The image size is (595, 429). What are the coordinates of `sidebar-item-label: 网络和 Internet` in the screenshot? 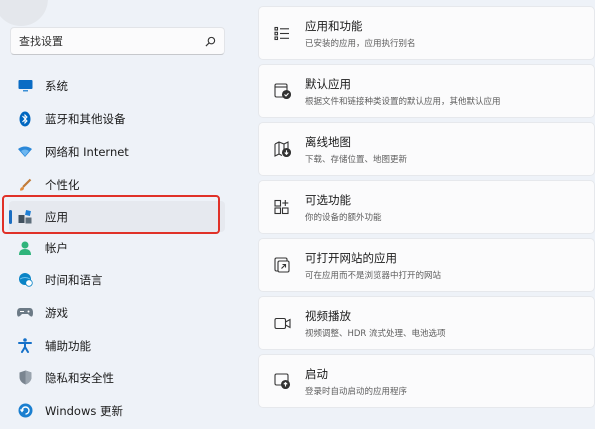 It's located at (87, 151).